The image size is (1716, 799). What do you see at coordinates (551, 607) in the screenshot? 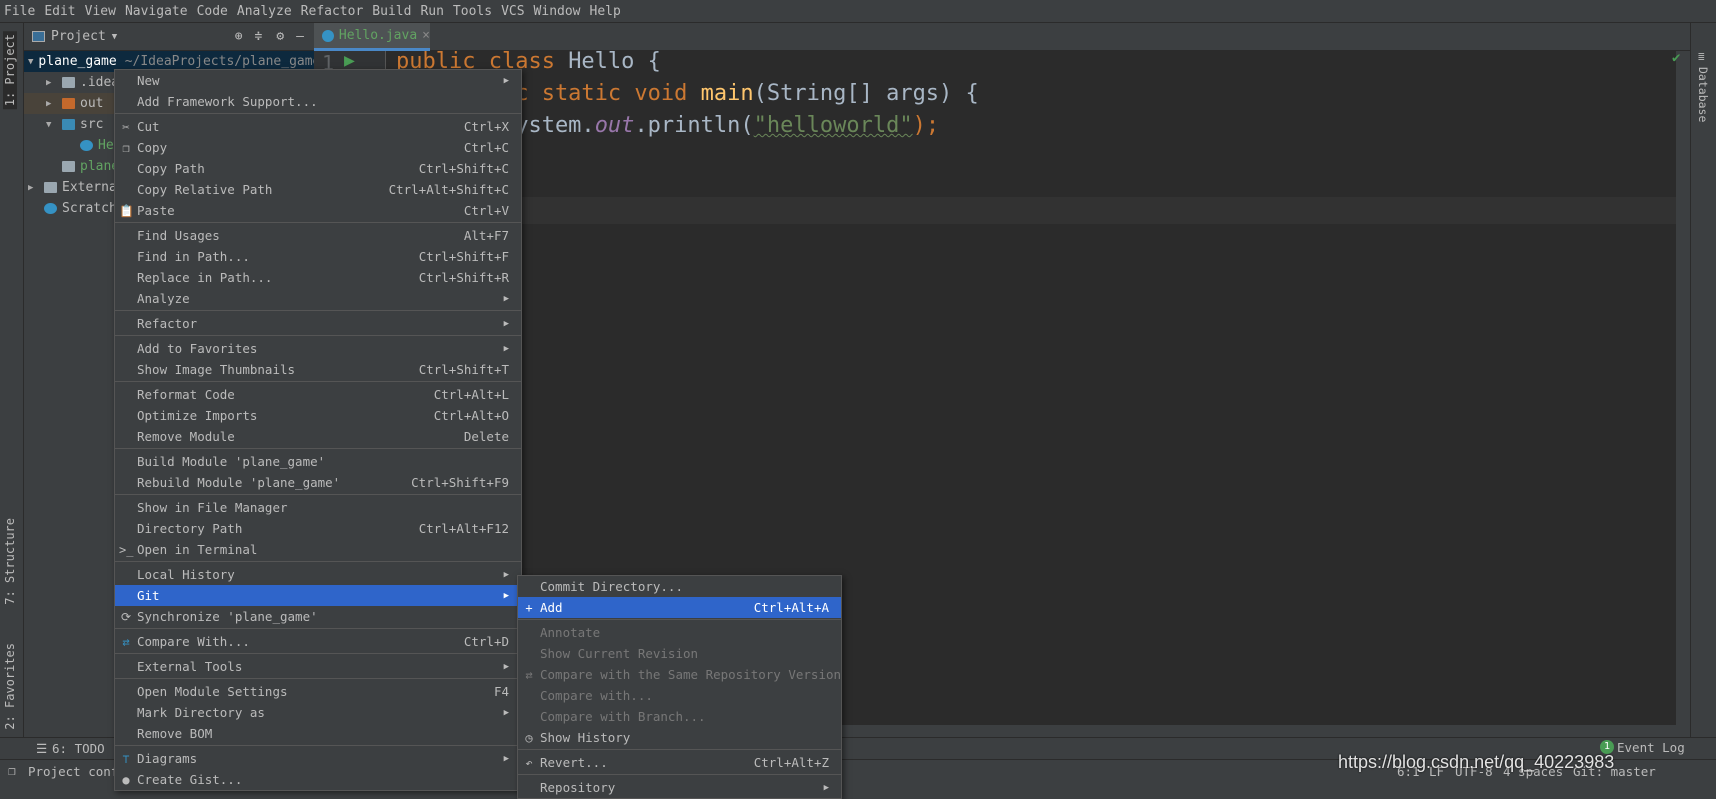
I see `menu-item-label: Add` at bounding box center [551, 607].